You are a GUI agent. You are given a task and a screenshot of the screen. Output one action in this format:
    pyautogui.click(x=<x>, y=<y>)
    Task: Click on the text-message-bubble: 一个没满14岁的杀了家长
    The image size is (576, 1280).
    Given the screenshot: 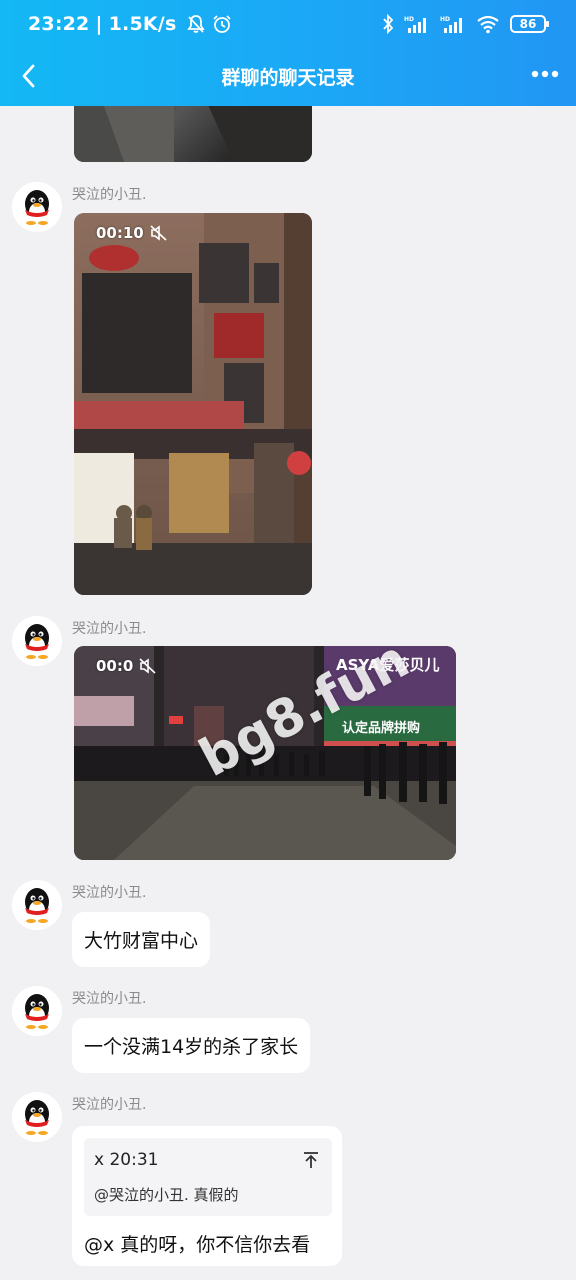 What is the action you would take?
    pyautogui.click(x=191, y=1045)
    